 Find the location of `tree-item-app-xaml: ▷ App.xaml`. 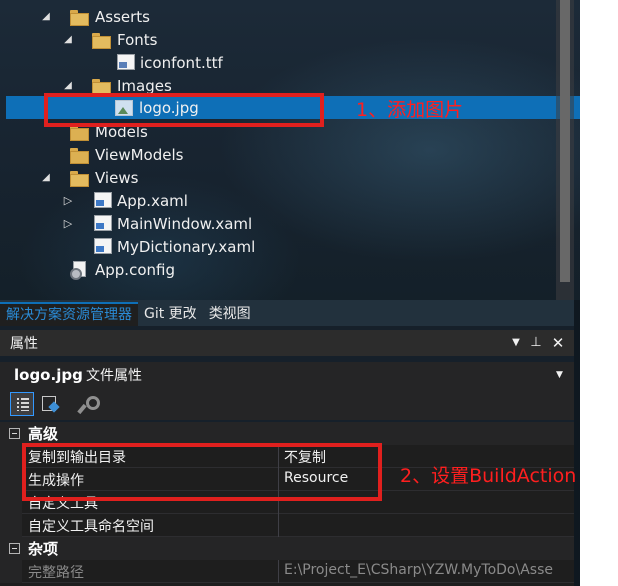

tree-item-app-xaml: ▷ App.xaml is located at coordinates (293, 200).